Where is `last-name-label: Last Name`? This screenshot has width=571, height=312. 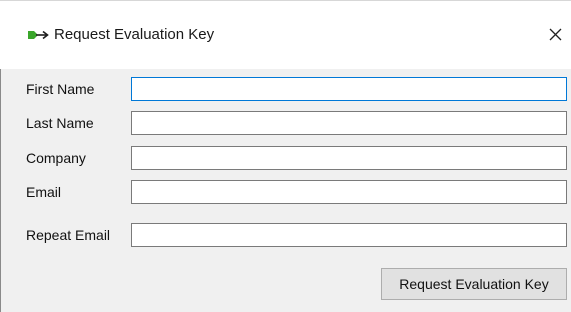
last-name-label: Last Name is located at coordinates (60, 123).